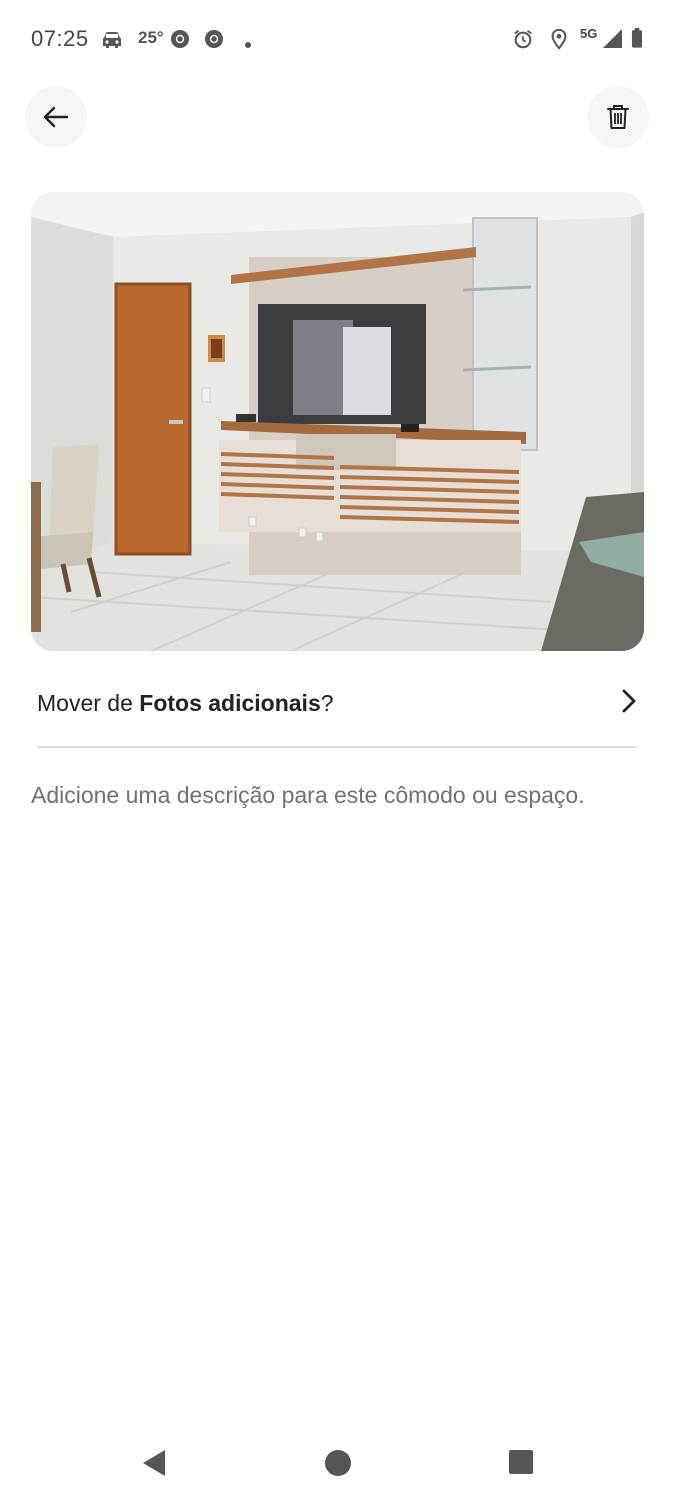 This screenshot has width=675, height=1500. Describe the element at coordinates (230, 703) in the screenshot. I see `album-name: Fotos adicionais` at that location.